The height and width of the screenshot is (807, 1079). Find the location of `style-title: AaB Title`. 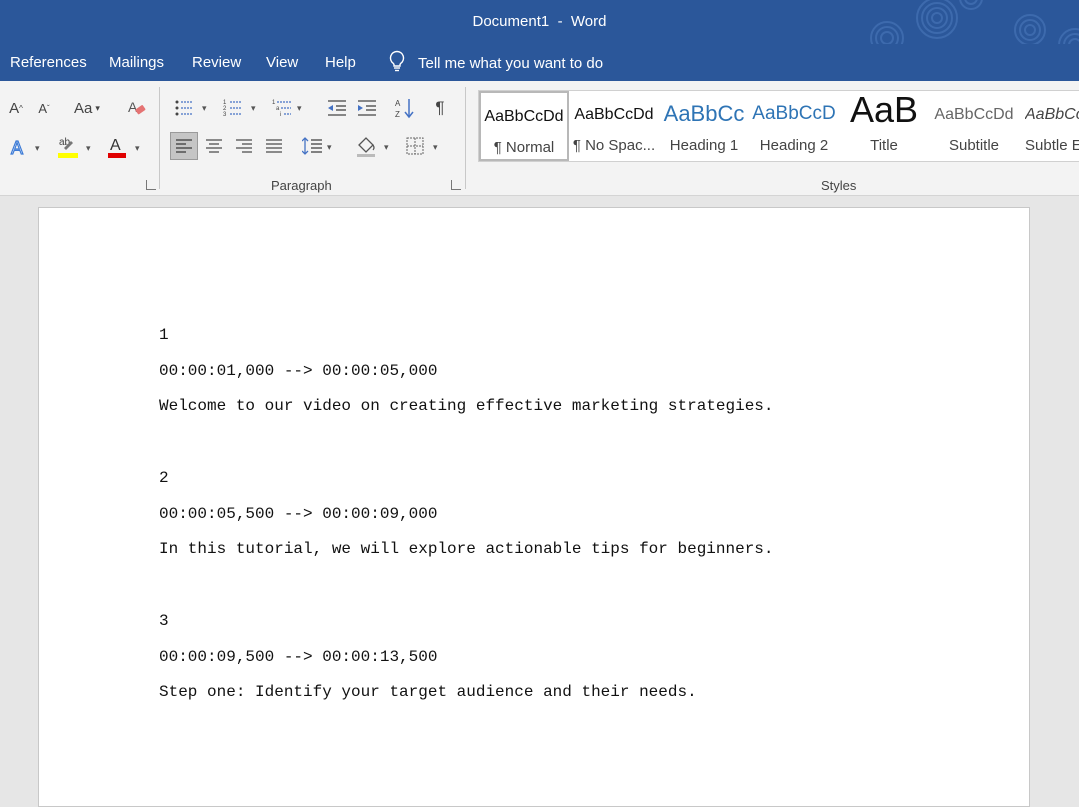

style-title: AaB Title is located at coordinates (884, 125).